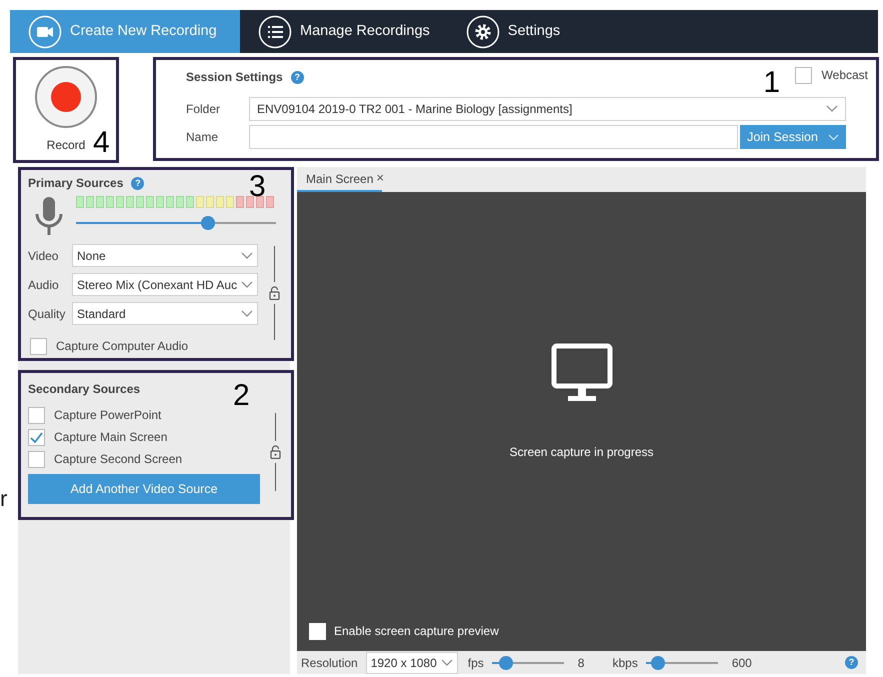 This screenshot has width=883, height=677. What do you see at coordinates (493, 137) in the screenshot?
I see `name-input` at bounding box center [493, 137].